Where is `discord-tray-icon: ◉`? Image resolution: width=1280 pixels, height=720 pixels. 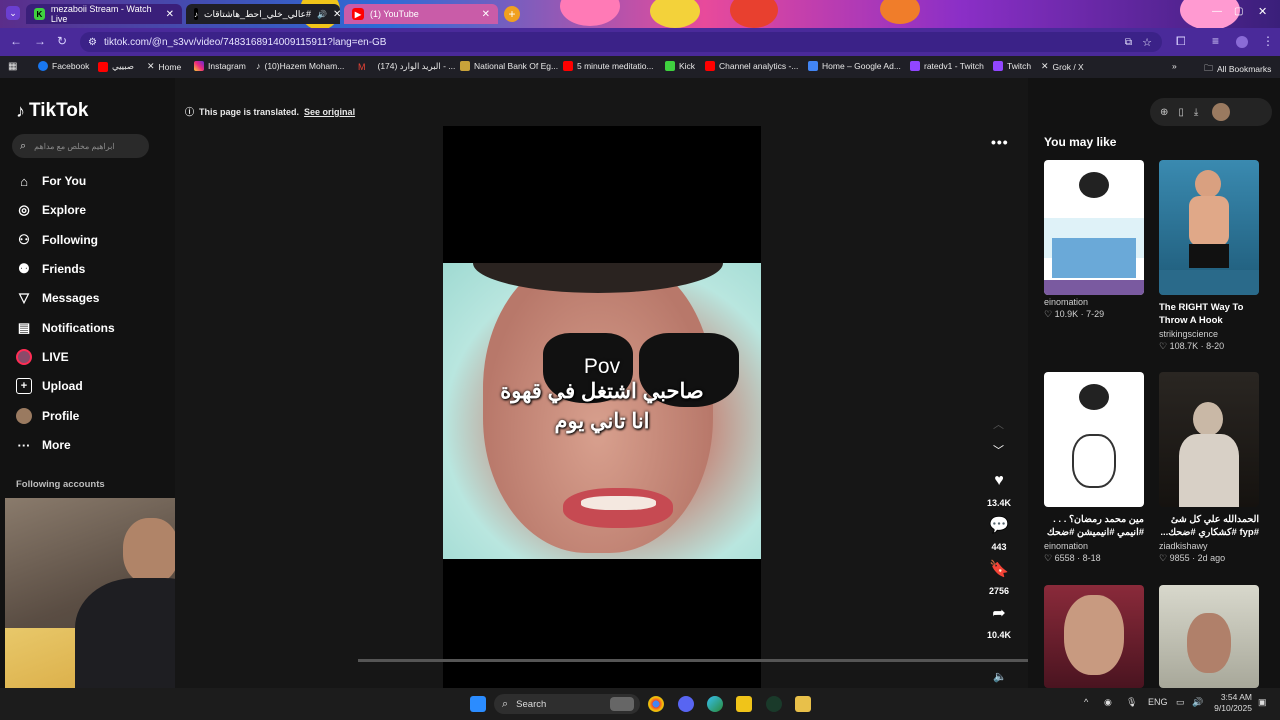 discord-tray-icon: ◉ is located at coordinates (1108, 702).